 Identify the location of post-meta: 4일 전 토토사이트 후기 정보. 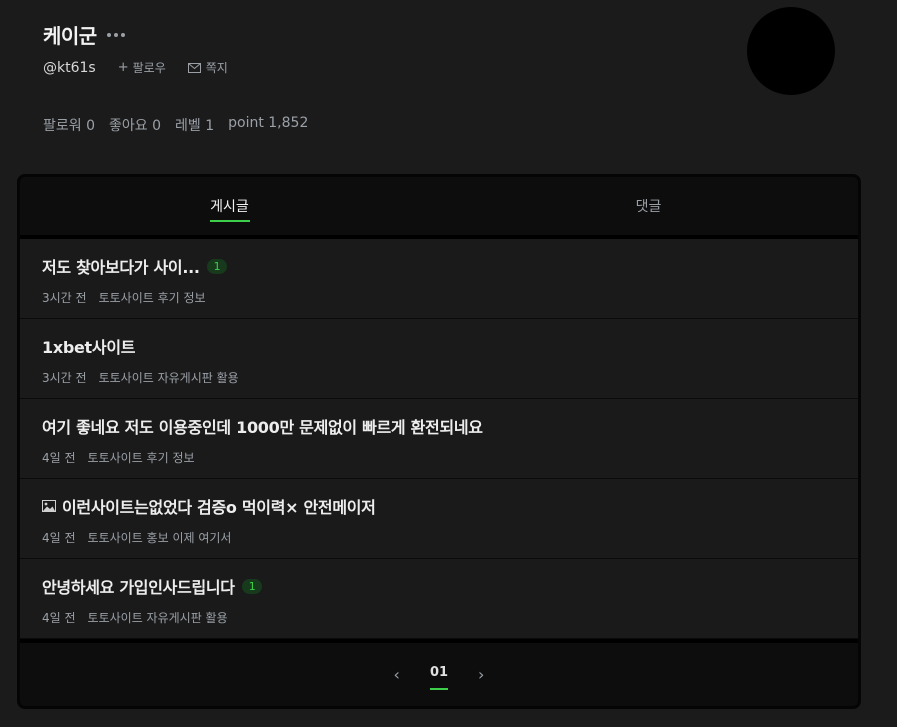
(439, 457).